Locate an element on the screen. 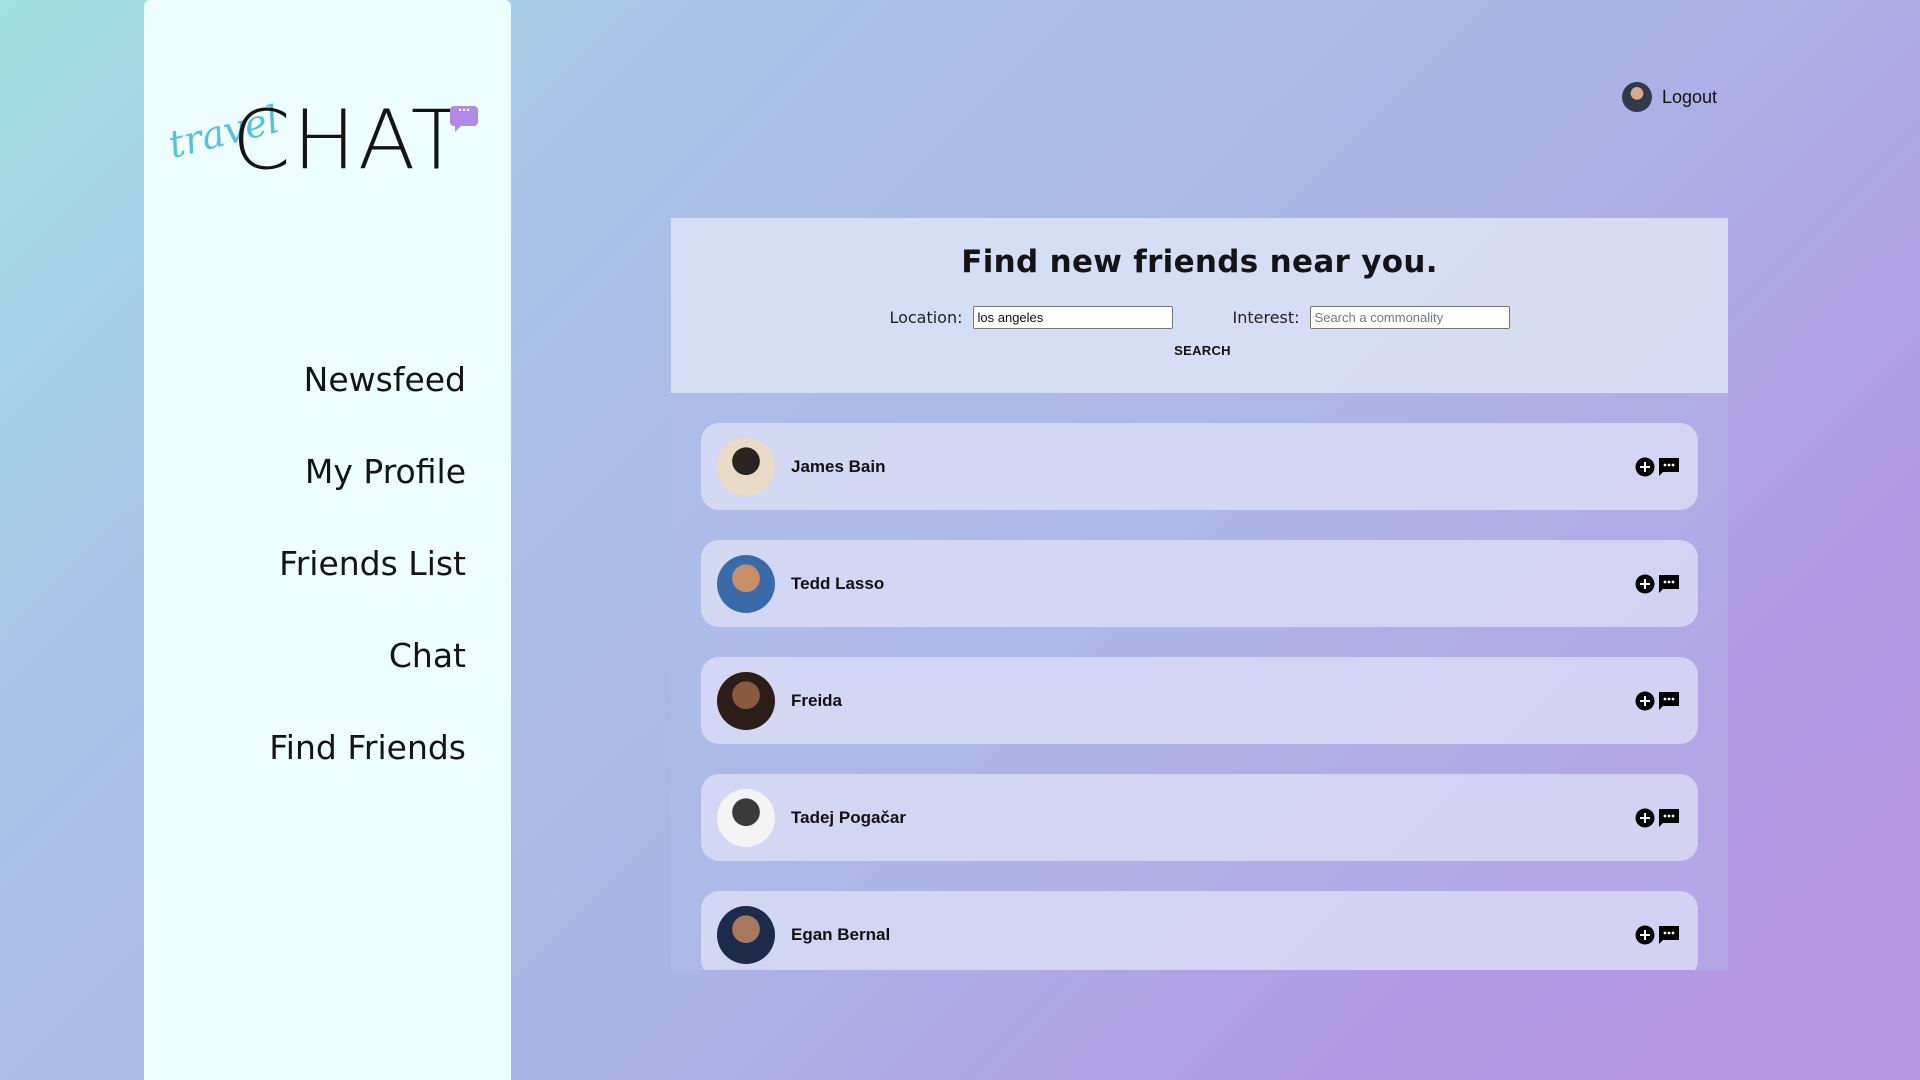 The image size is (1920, 1080). logout-button: Logout is located at coordinates (1669, 97).